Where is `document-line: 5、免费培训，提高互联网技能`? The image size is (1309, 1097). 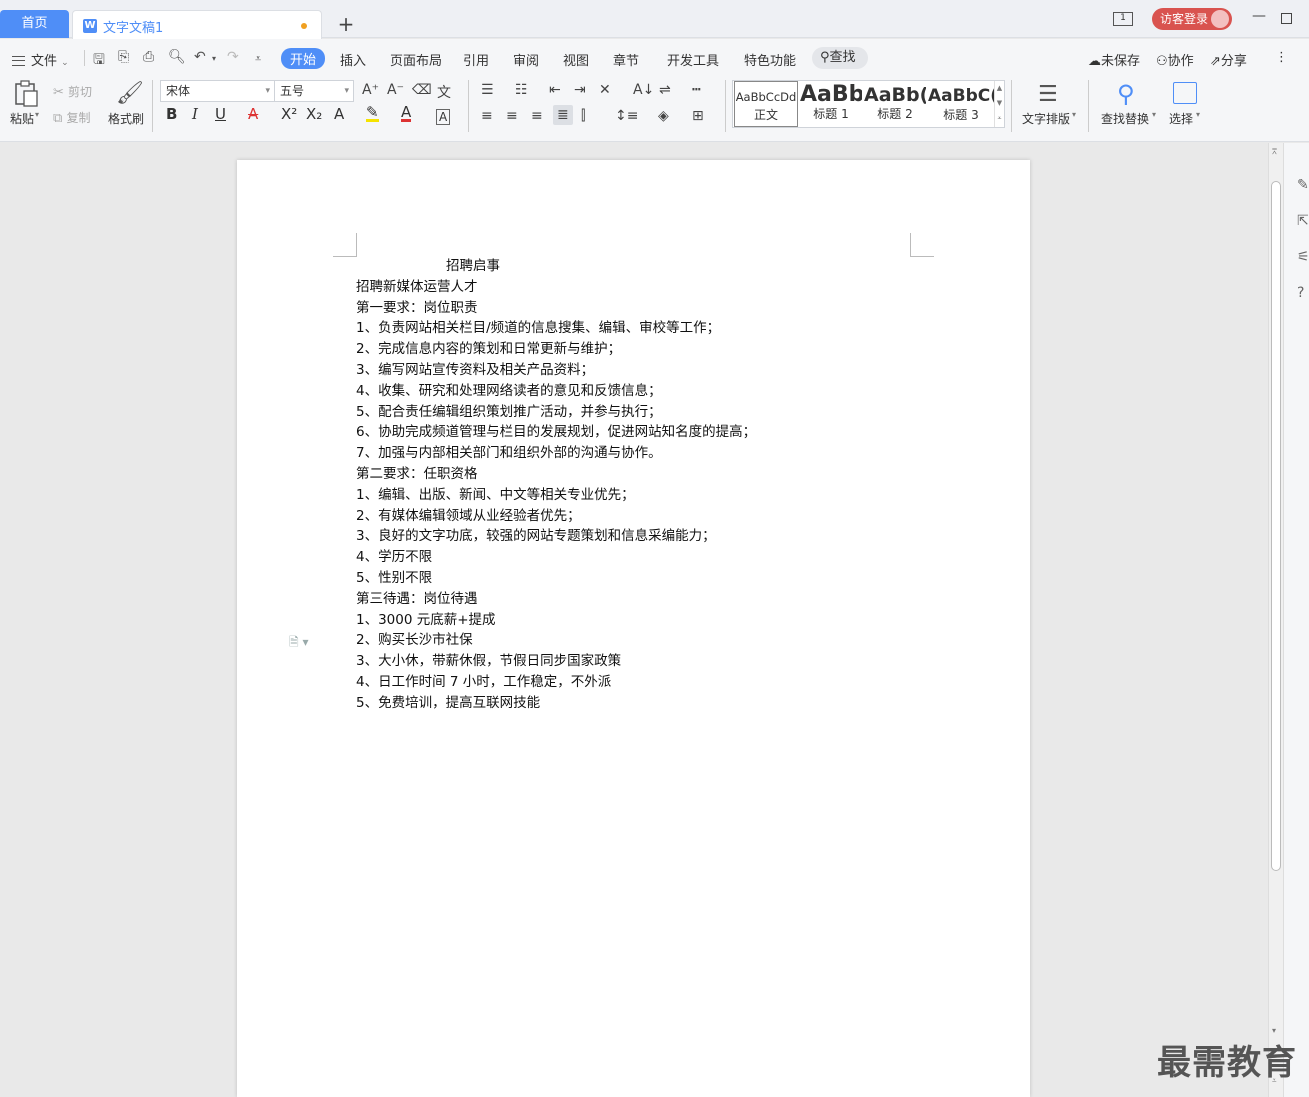 document-line: 5、免费培训，提高互联网技能 is located at coordinates (636, 703).